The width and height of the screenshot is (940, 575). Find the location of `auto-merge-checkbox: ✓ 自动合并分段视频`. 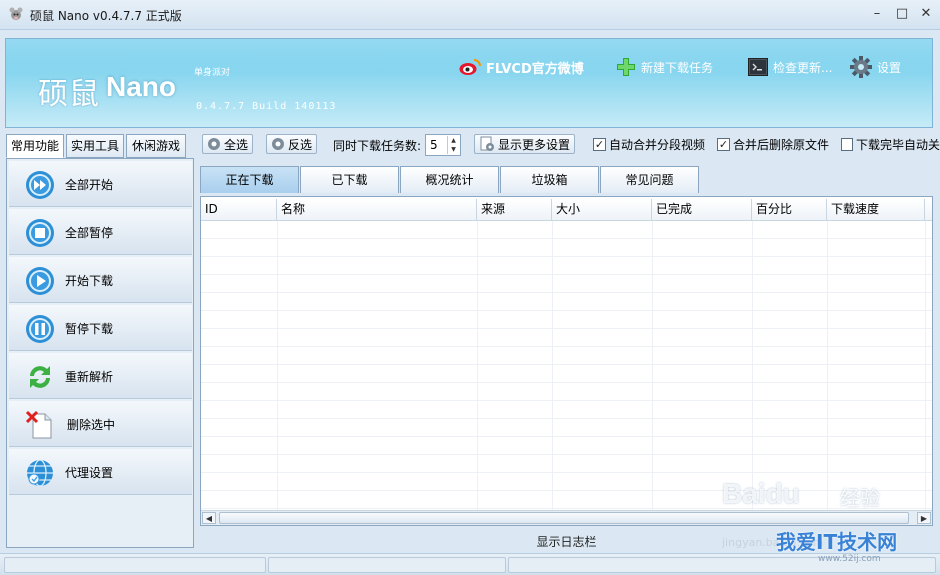

auto-merge-checkbox: ✓ 自动合并分段视频 is located at coordinates (649, 144).